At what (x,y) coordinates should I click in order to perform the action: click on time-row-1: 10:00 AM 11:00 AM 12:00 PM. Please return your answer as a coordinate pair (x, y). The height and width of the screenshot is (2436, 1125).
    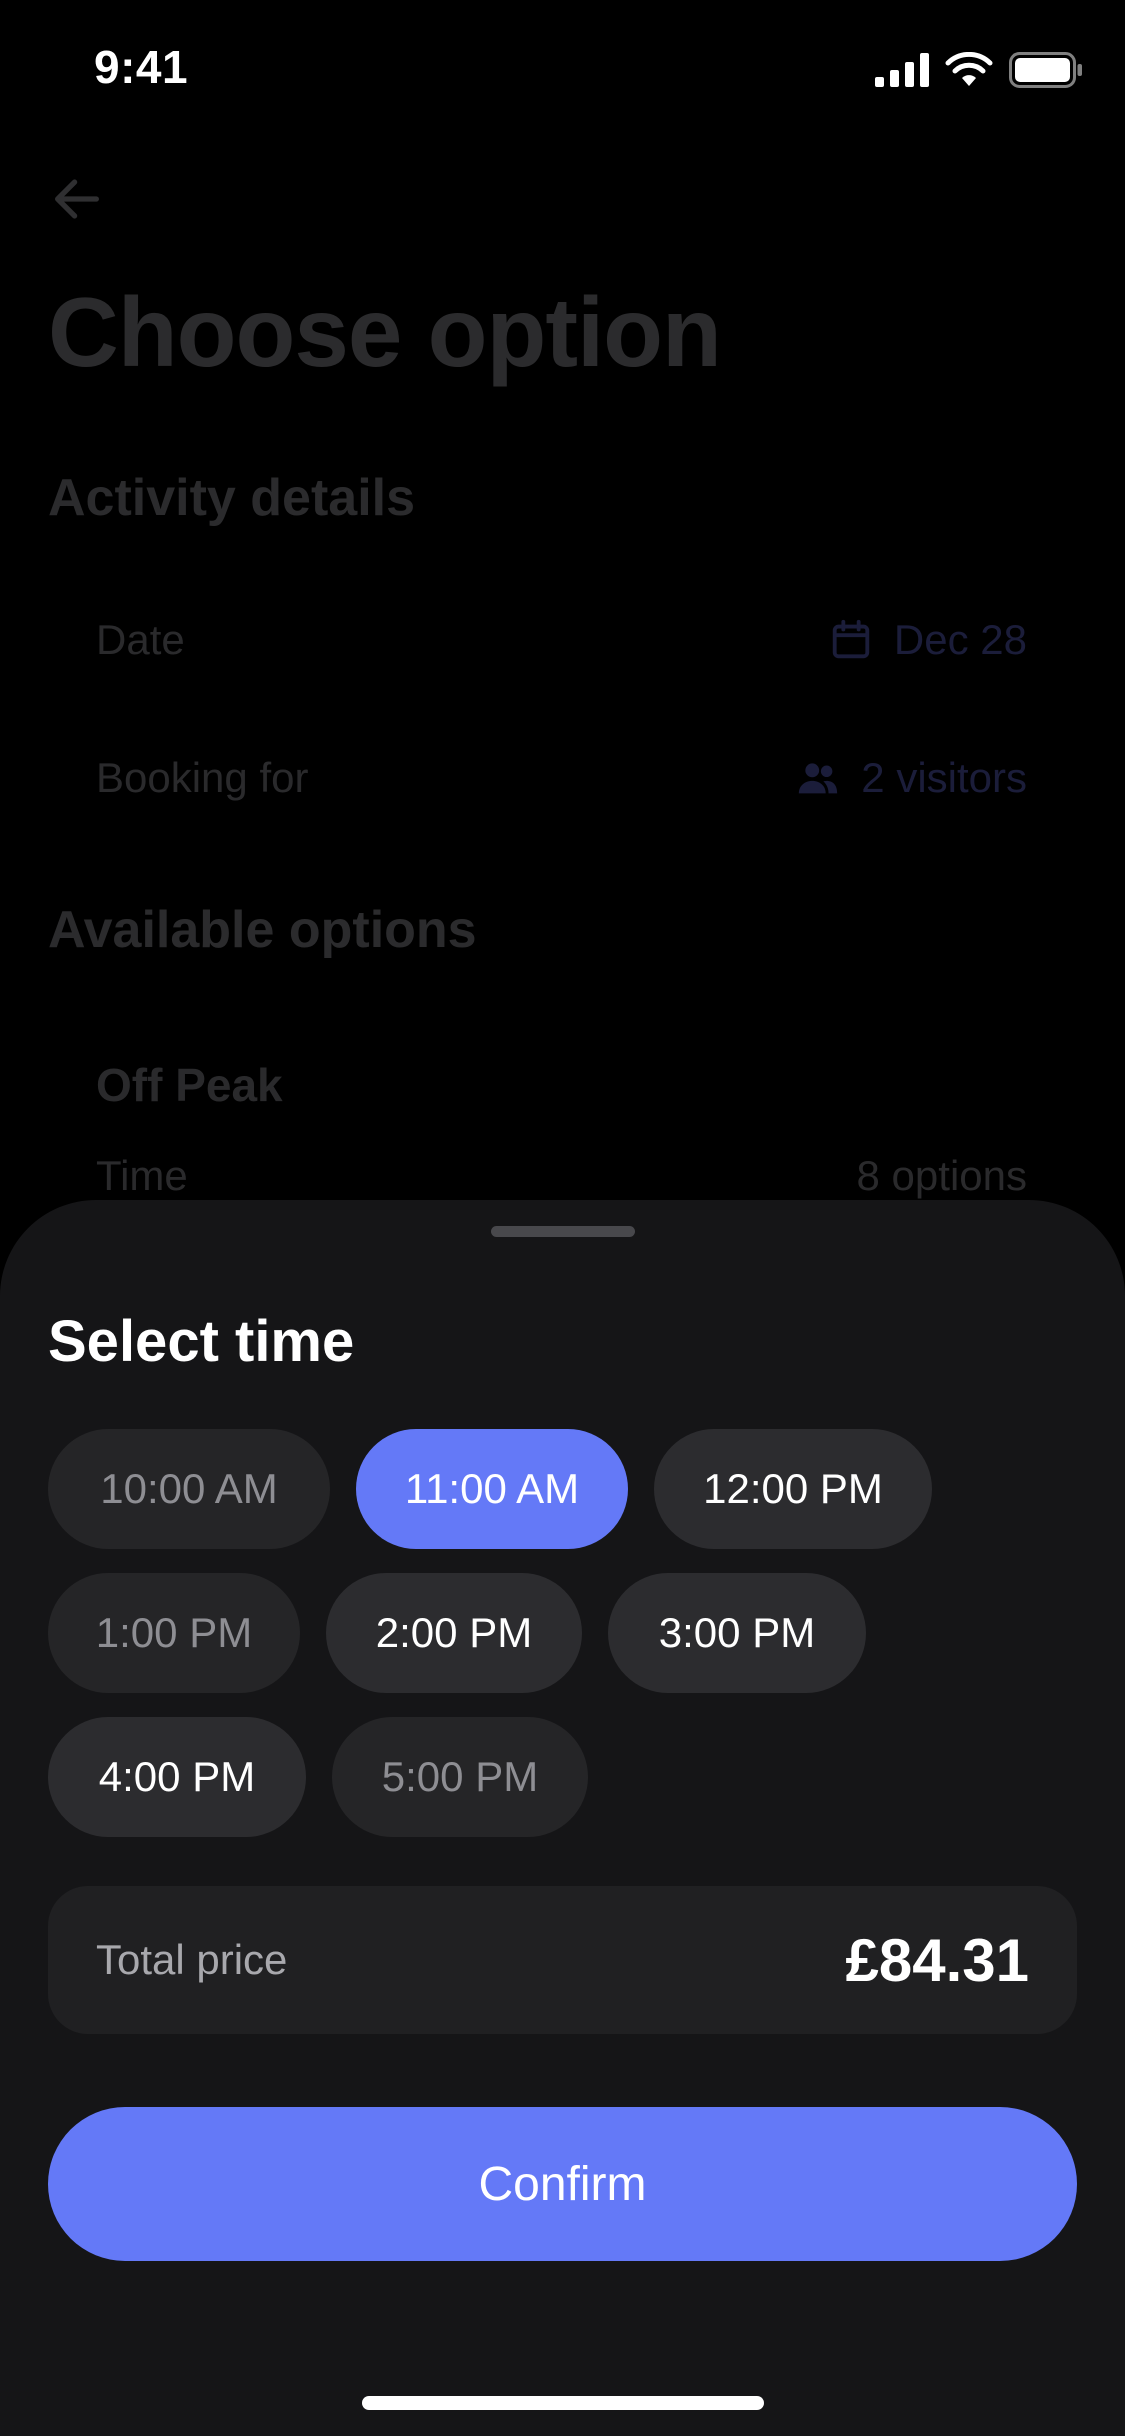
    Looking at the image, I should click on (490, 1489).